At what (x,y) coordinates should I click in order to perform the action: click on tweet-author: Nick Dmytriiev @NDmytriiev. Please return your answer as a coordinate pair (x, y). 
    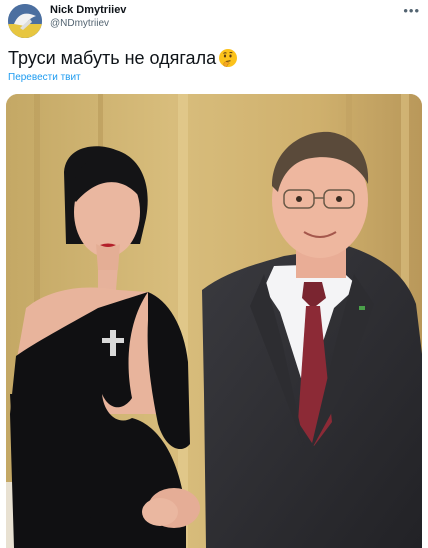
    Looking at the image, I should click on (88, 17).